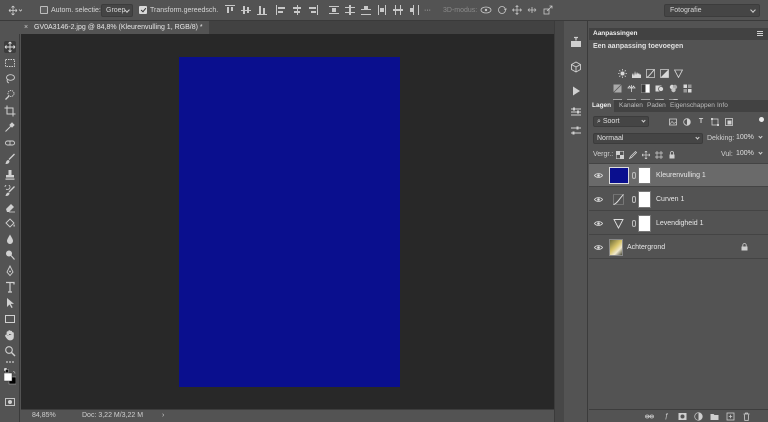  I want to click on align-bottom-icon, so click(262, 10).